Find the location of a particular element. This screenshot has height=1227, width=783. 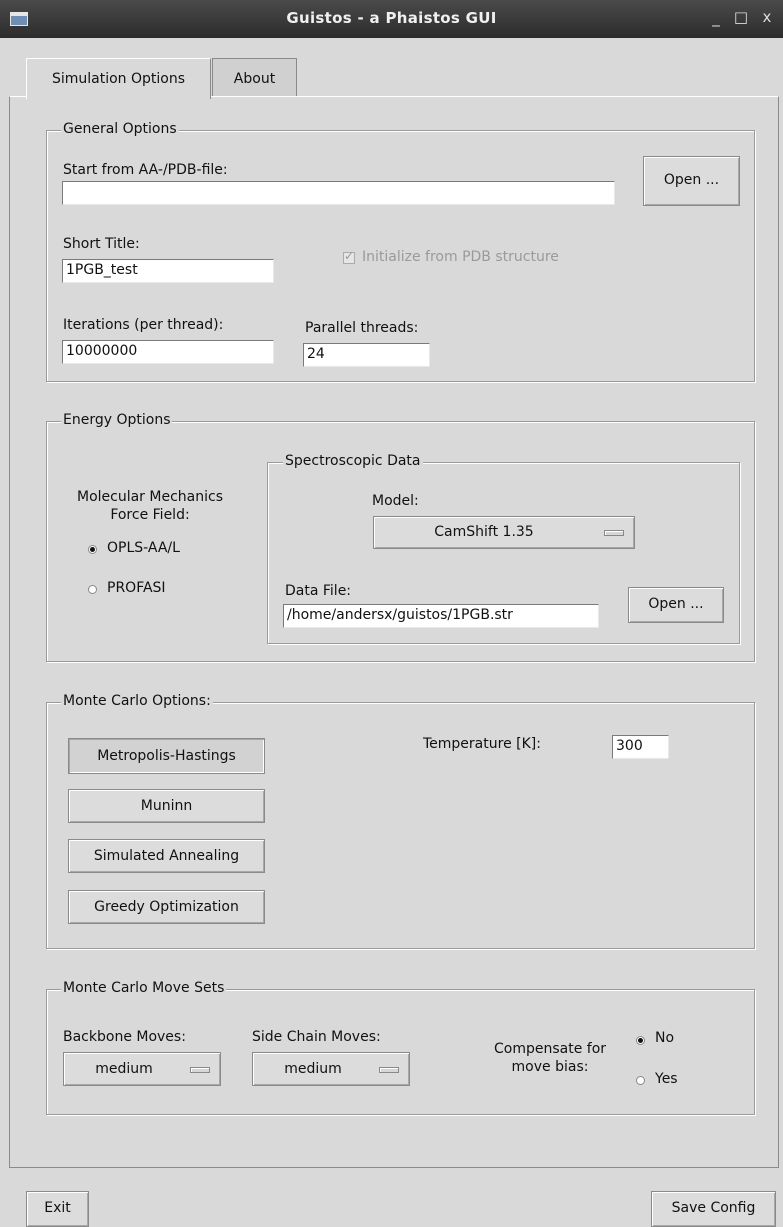

data-file-input: /home/andersx/guistos/1PGB.str is located at coordinates (441, 616).